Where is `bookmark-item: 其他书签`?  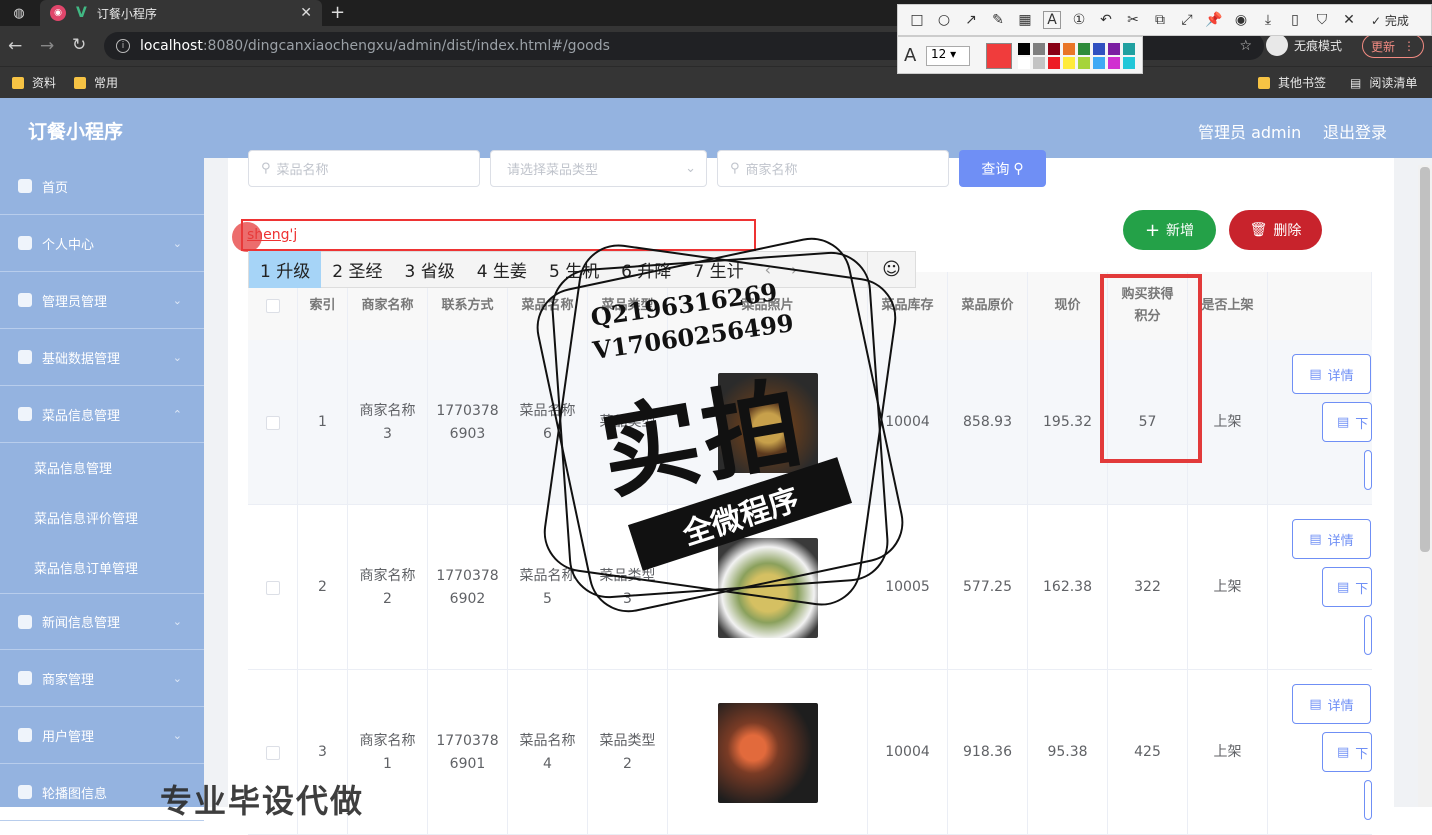
bookmark-item: 其他书签 is located at coordinates (1292, 82).